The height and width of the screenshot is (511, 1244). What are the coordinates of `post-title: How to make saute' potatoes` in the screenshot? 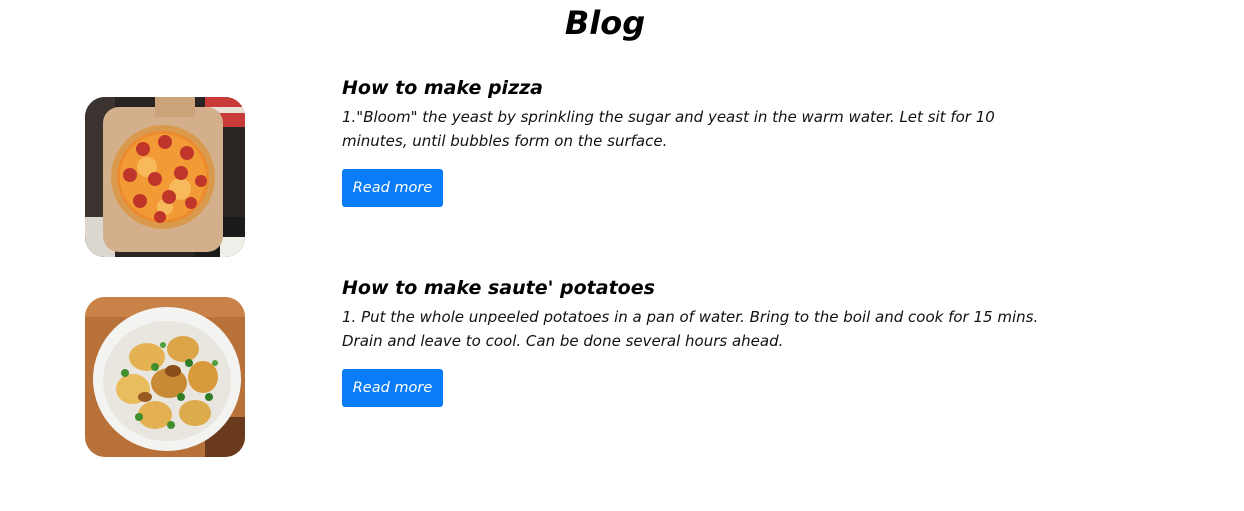 It's located at (498, 288).